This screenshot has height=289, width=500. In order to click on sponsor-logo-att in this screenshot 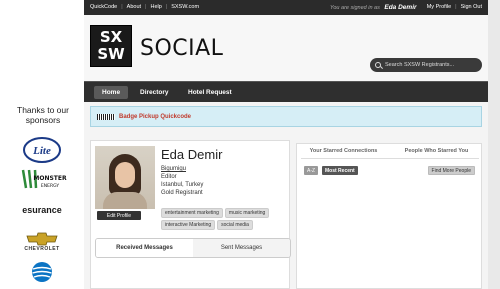, I will do `click(42, 272)`.